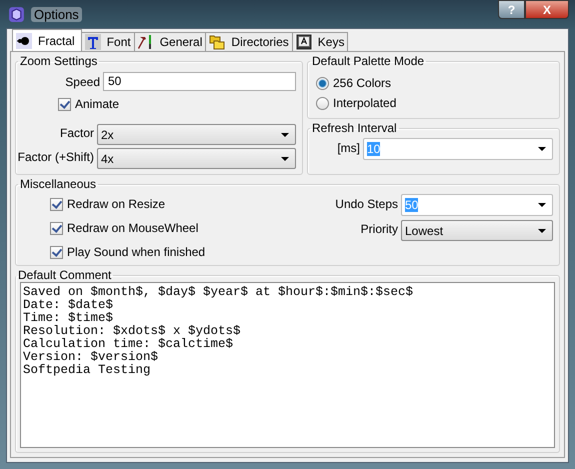 This screenshot has width=575, height=469. I want to click on tab: Font, so click(107, 41).